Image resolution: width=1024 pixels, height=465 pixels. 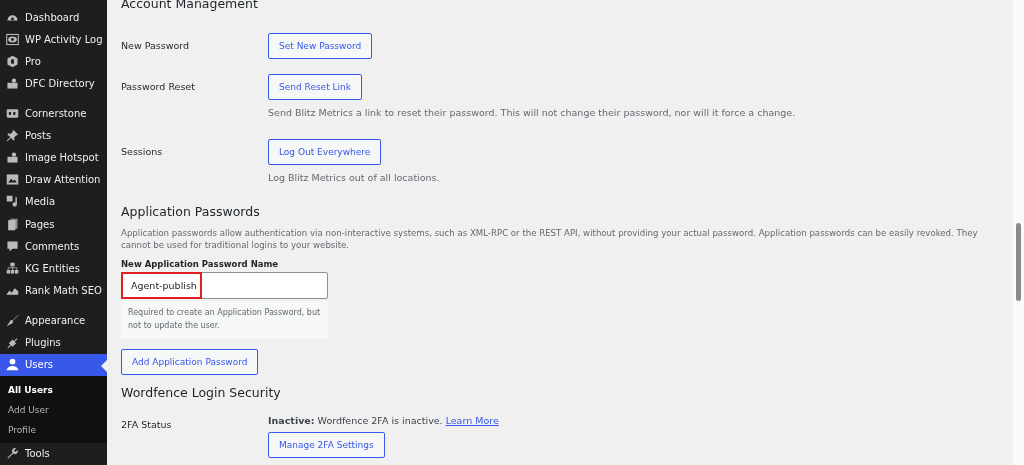 What do you see at coordinates (53, 291) in the screenshot?
I see `menu-item: Rank Math SEO` at bounding box center [53, 291].